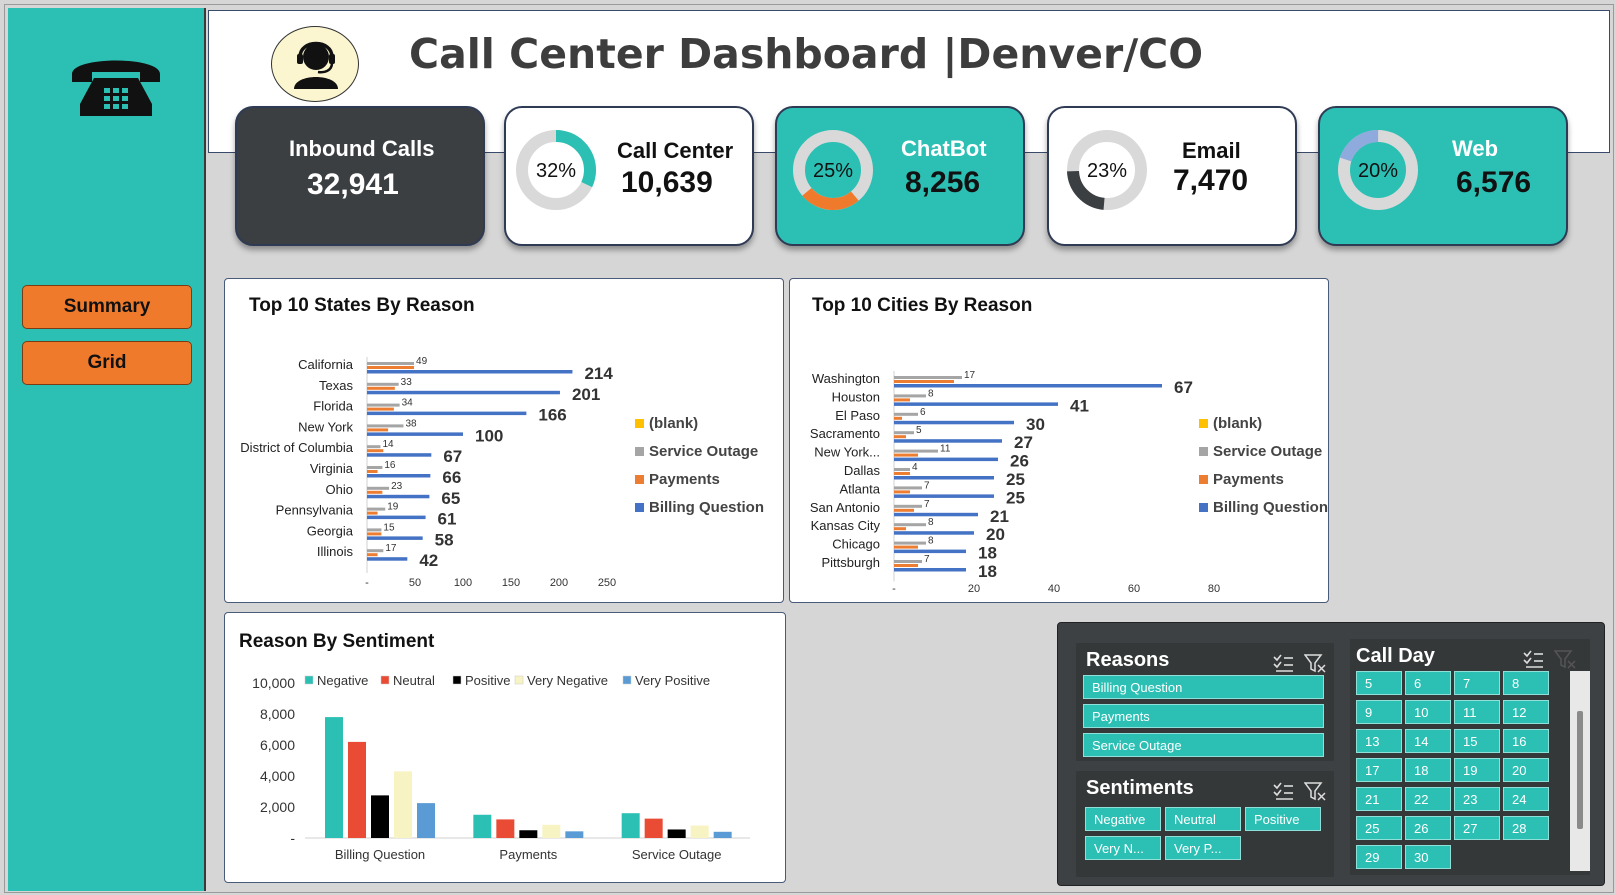  I want to click on email-pct: 23%, so click(1107, 171).